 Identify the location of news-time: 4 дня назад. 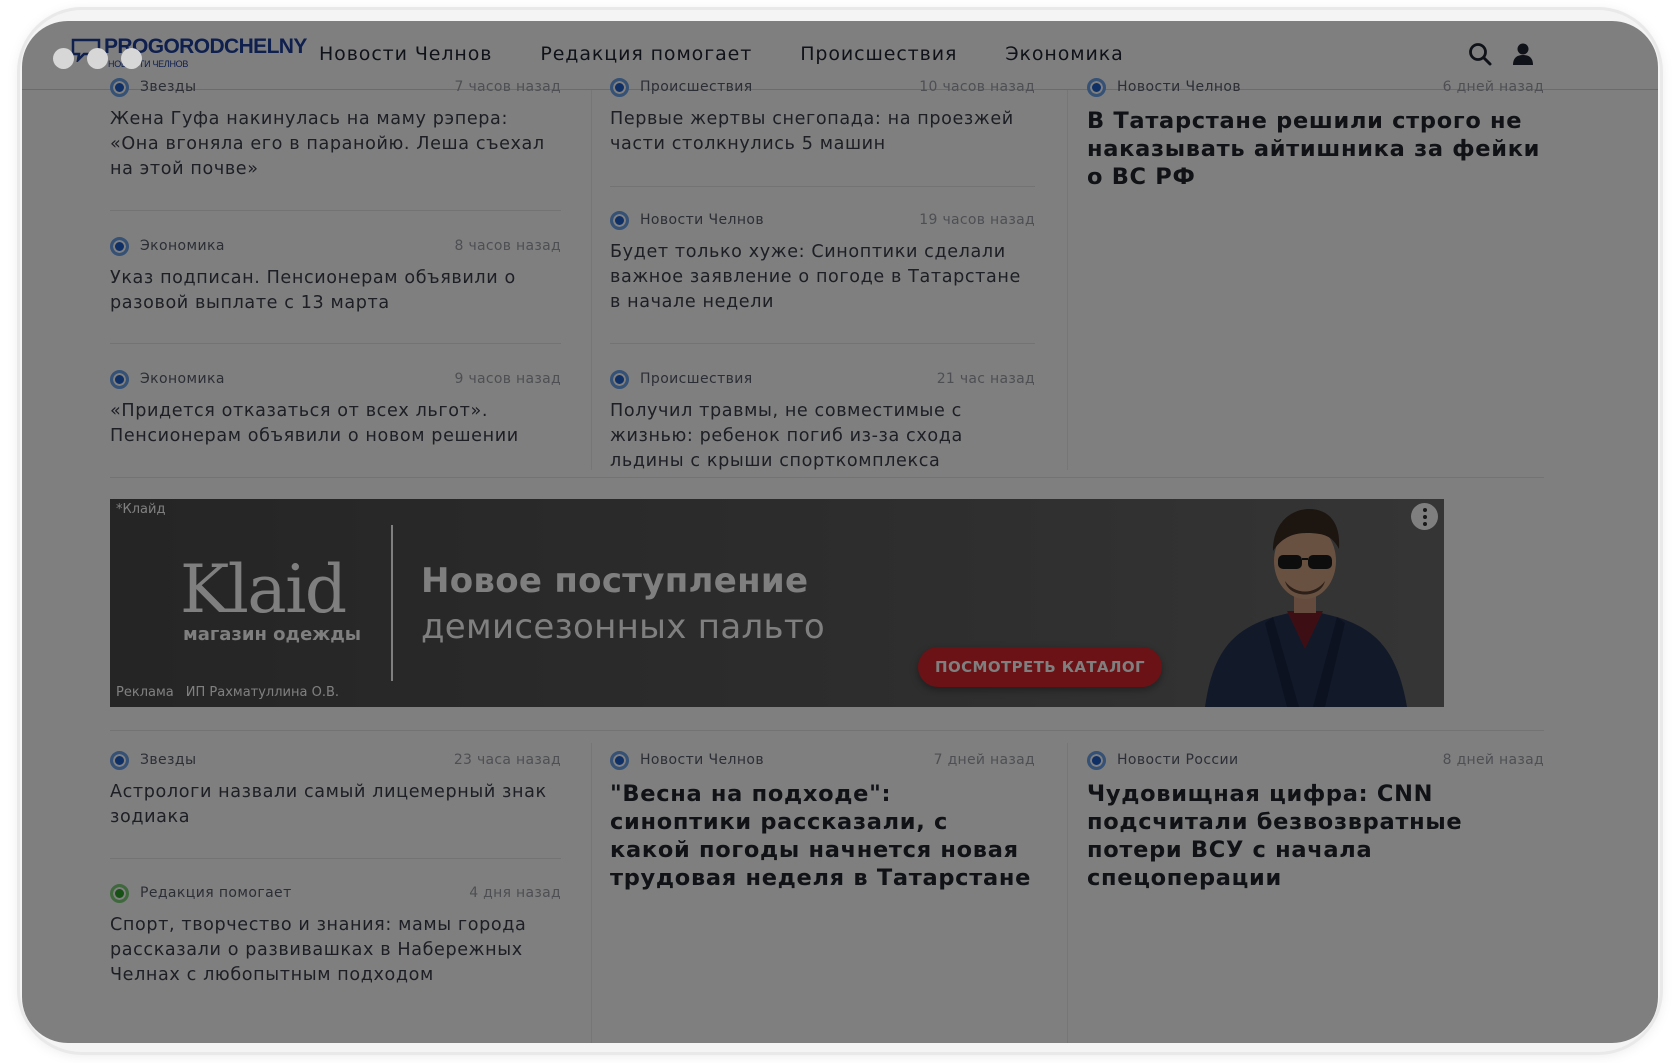
(515, 893).